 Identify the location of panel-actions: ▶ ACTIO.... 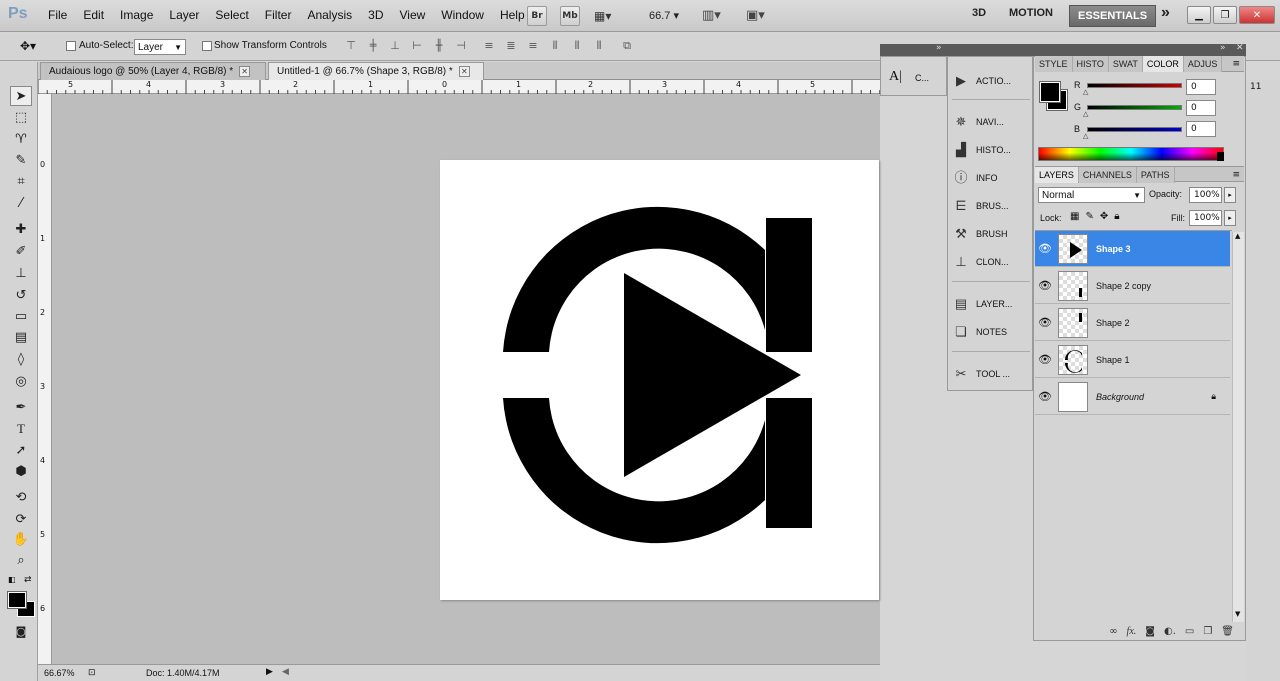
(992, 81).